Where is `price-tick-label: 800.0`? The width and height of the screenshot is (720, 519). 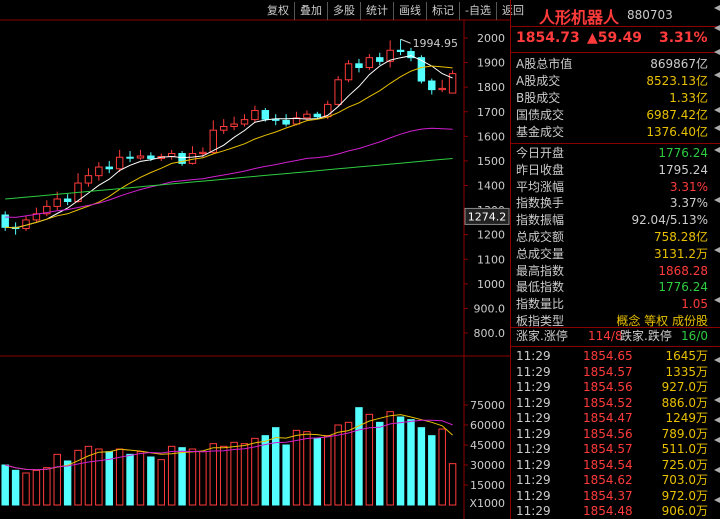
price-tick-label: 800.0 is located at coordinates (490, 333).